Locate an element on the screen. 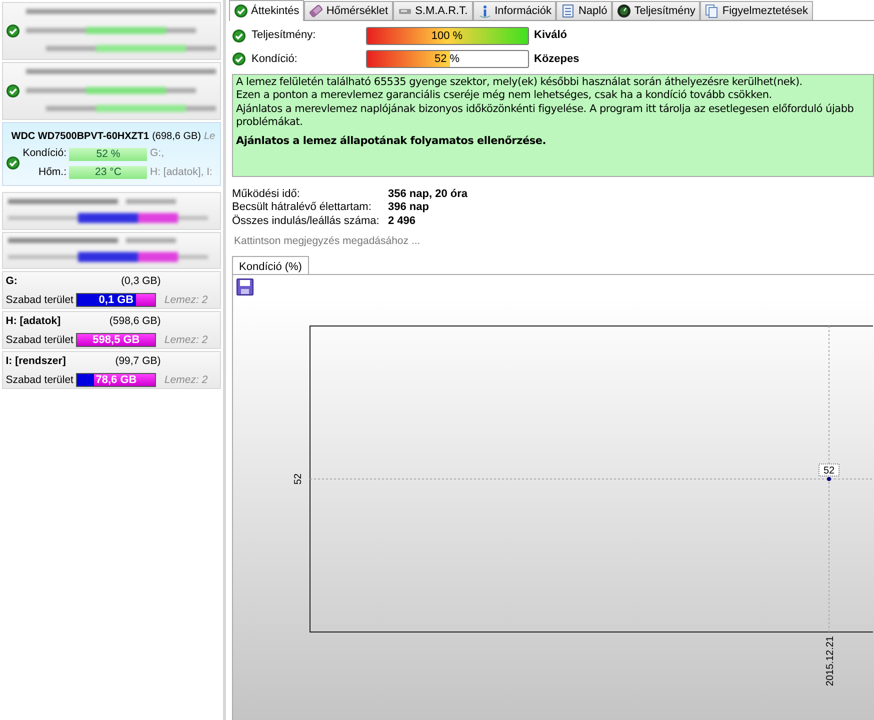 The width and height of the screenshot is (874, 720). y-tick-label: 52 is located at coordinates (298, 479).